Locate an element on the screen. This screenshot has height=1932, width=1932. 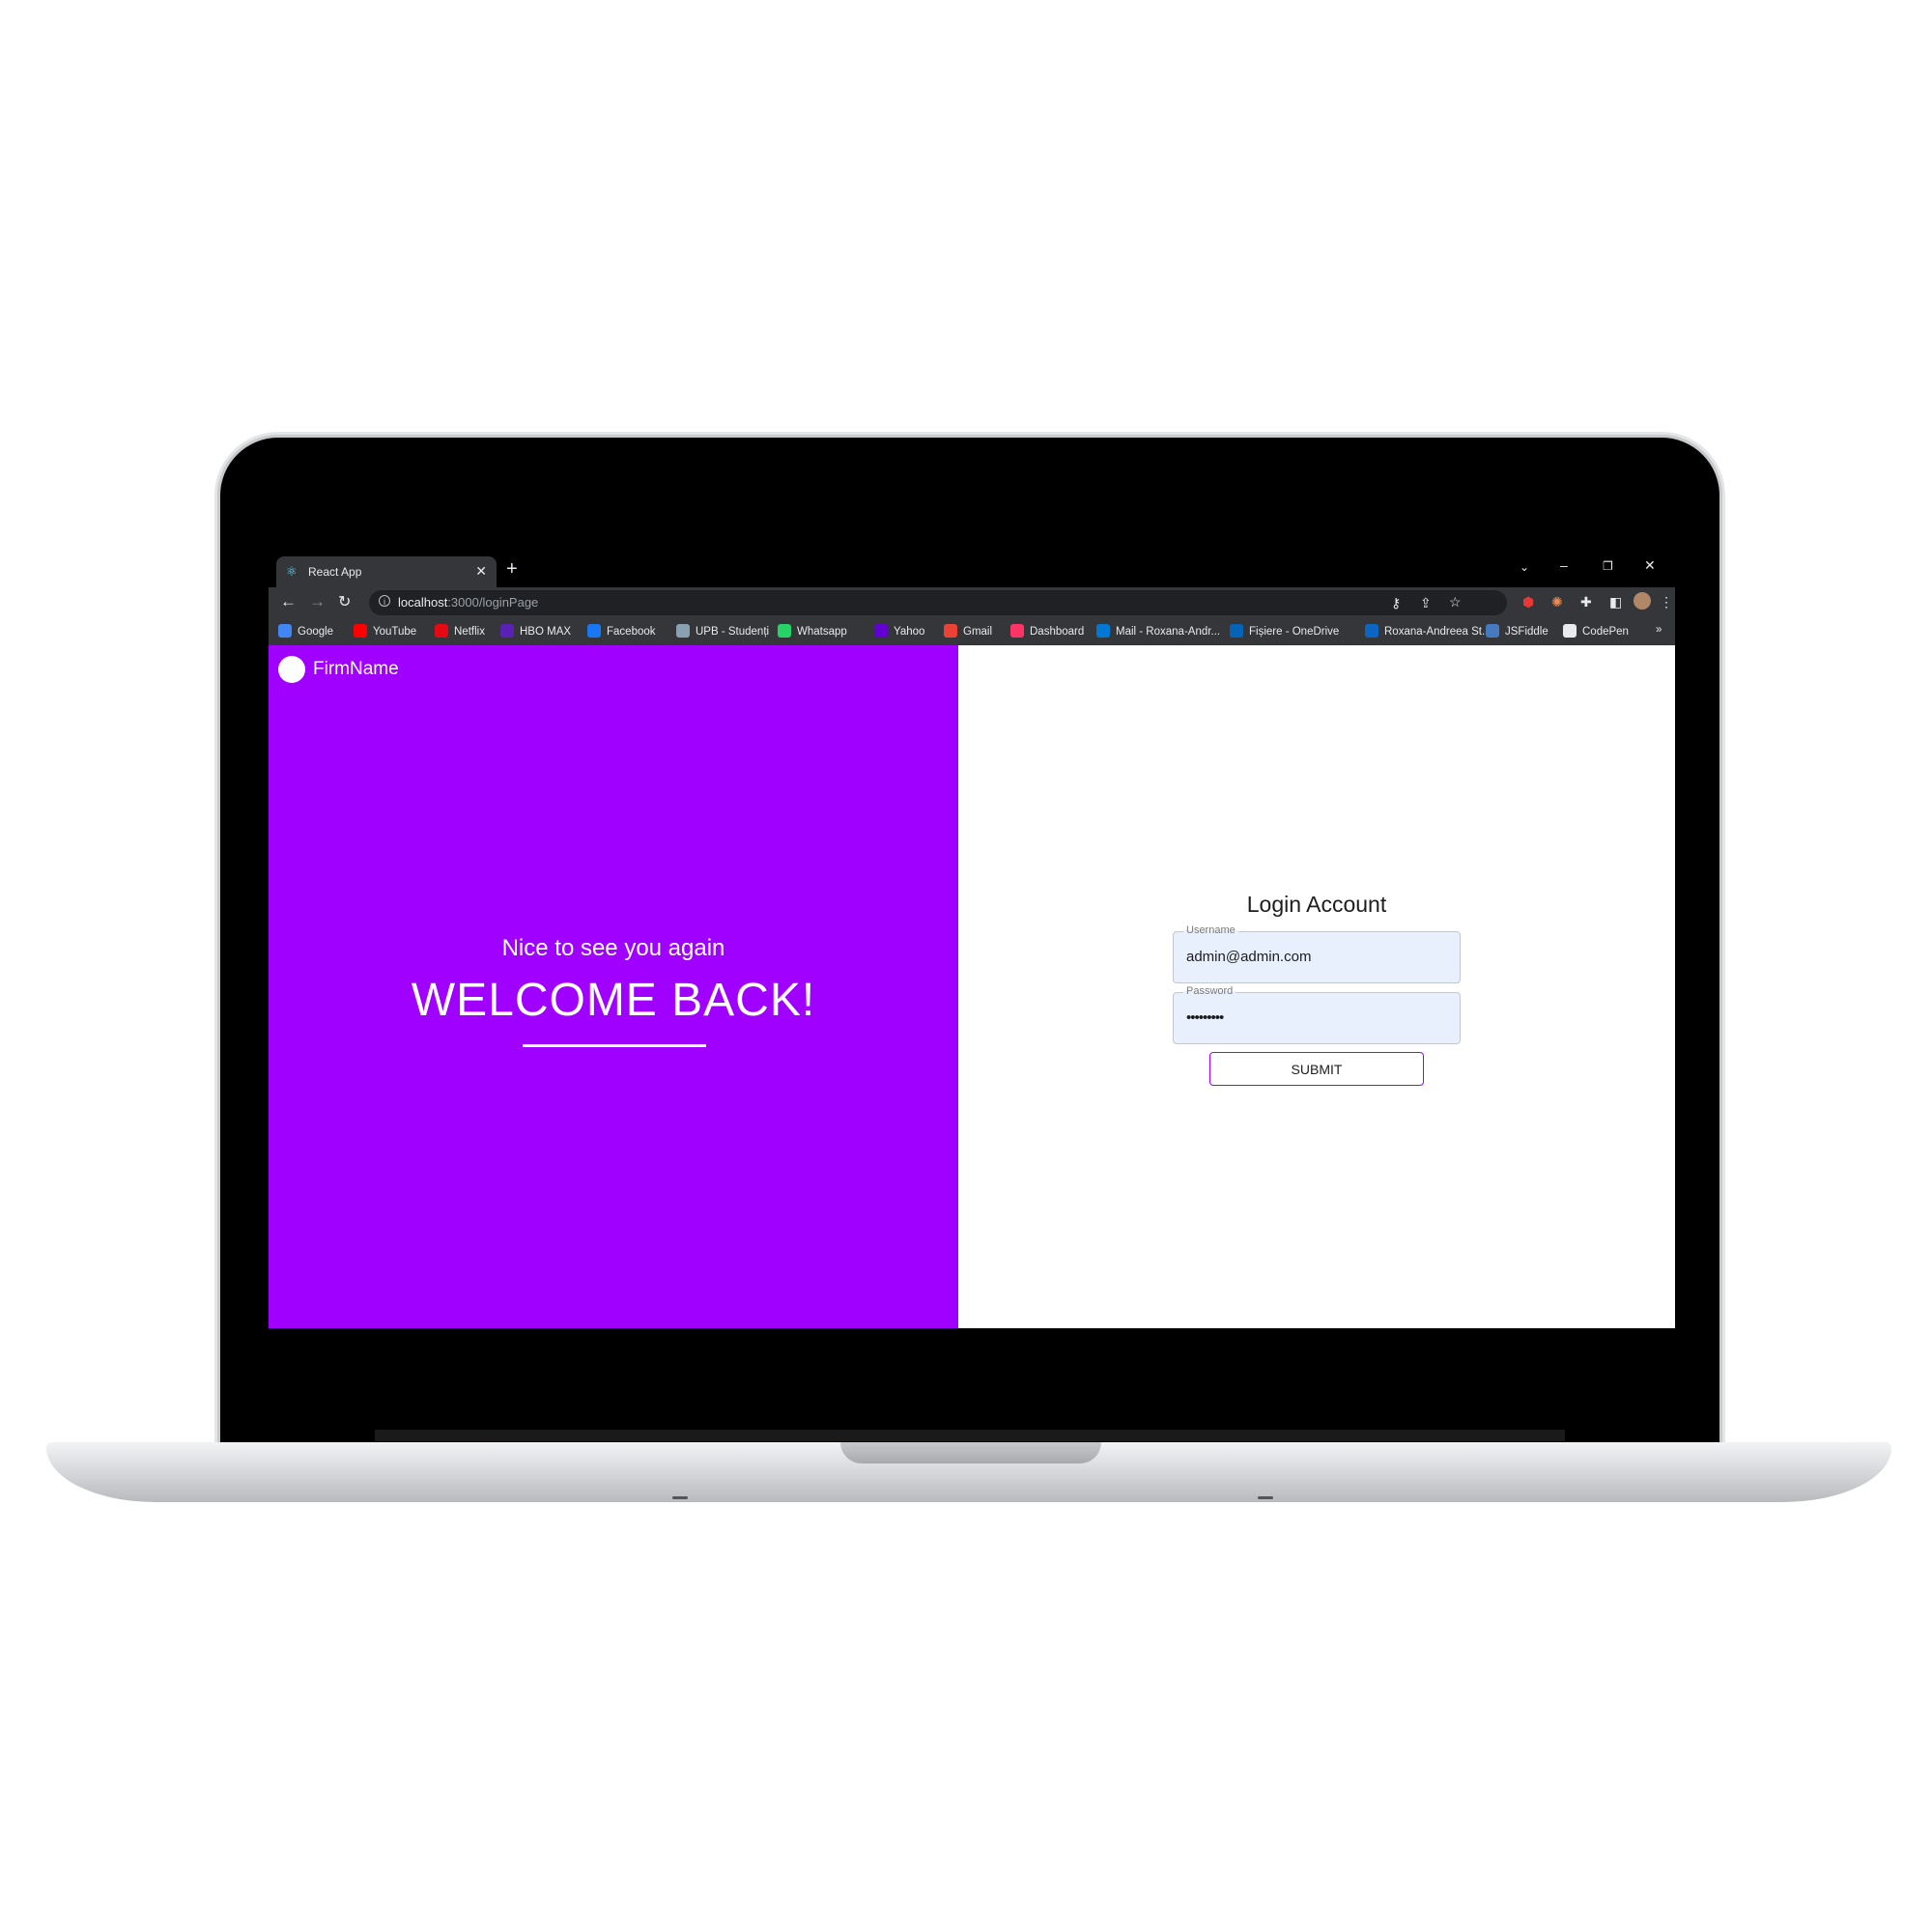
reload-icon: ↻ is located at coordinates (344, 601).